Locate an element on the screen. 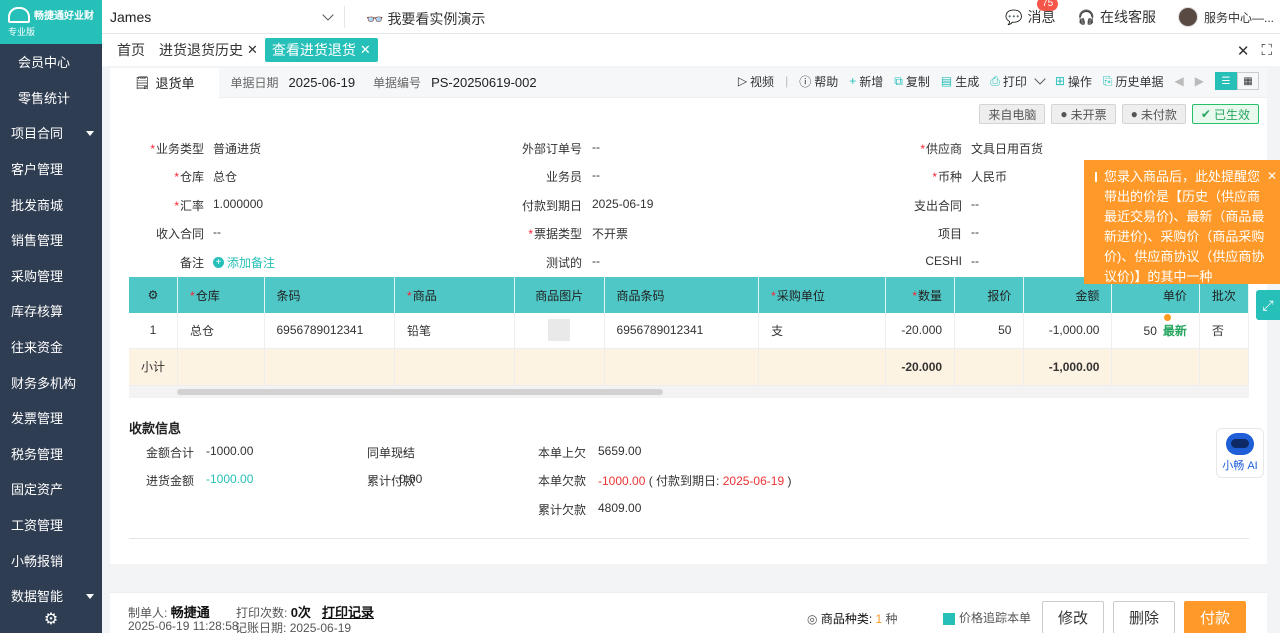 This screenshot has width=1280, height=633. tab-label: 进货退货历史 is located at coordinates (201, 50).